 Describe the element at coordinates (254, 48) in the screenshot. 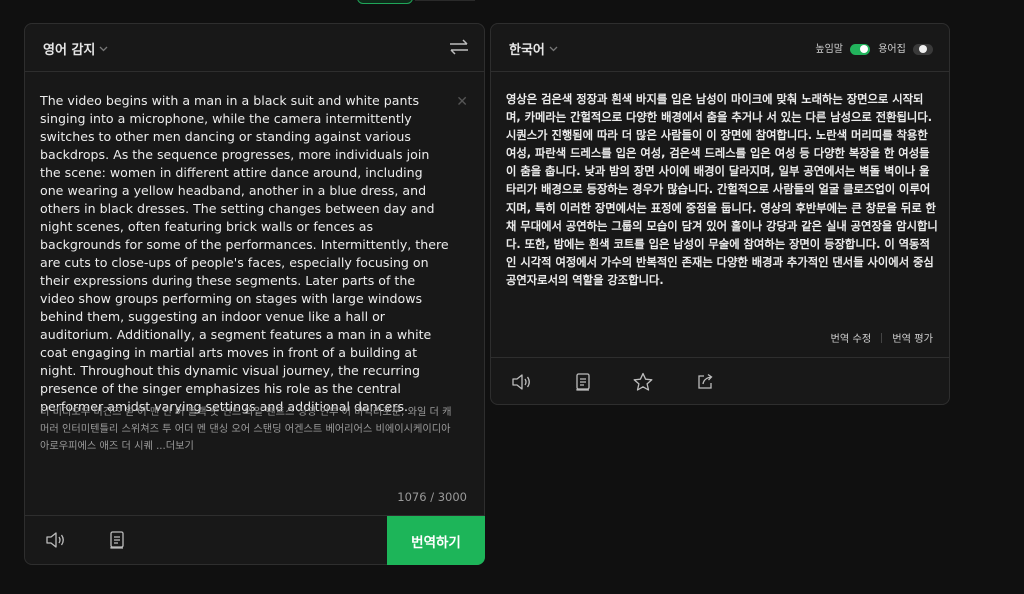

I see `source-header: 영어 감지` at that location.